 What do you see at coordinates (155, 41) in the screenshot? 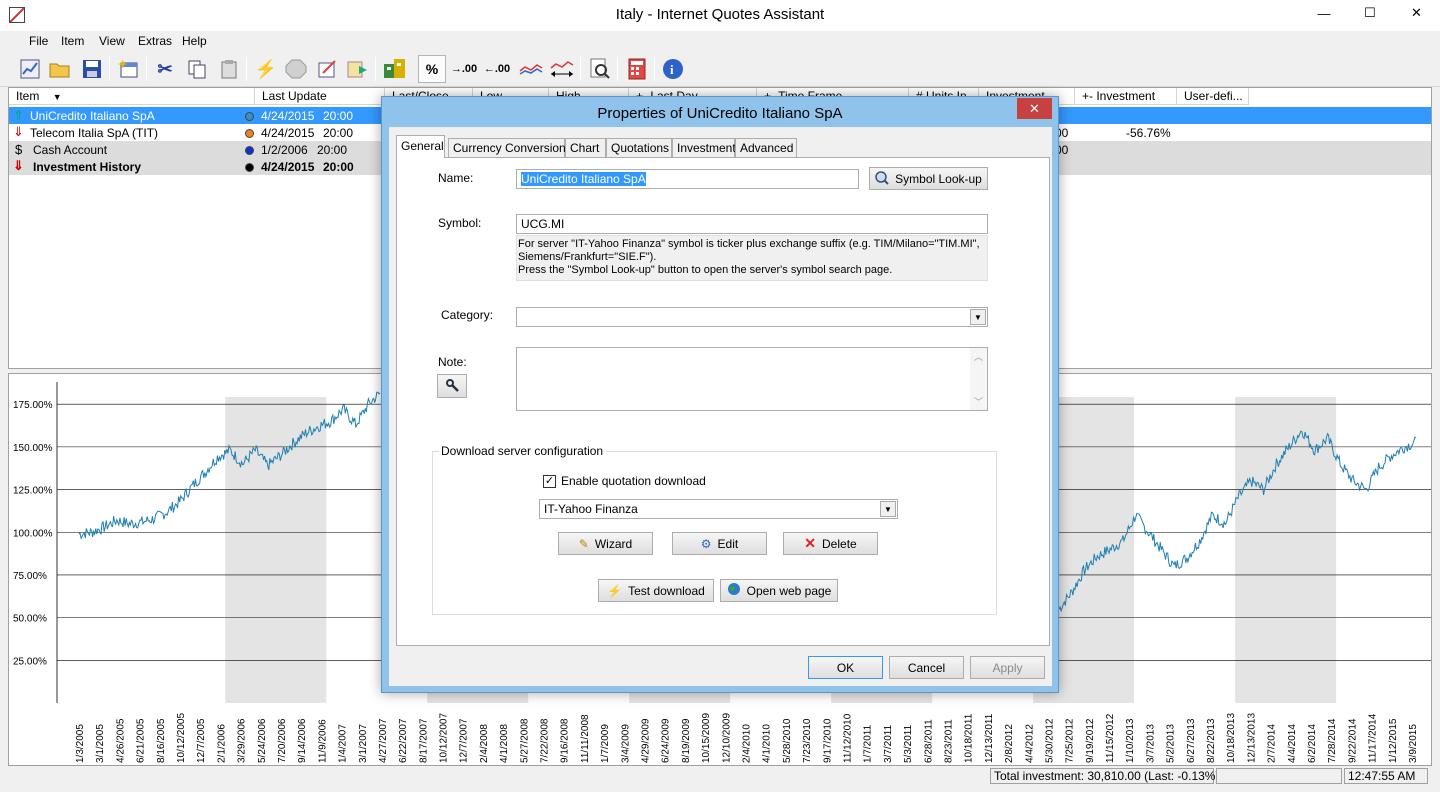
I see `menu-extras: Extras` at bounding box center [155, 41].